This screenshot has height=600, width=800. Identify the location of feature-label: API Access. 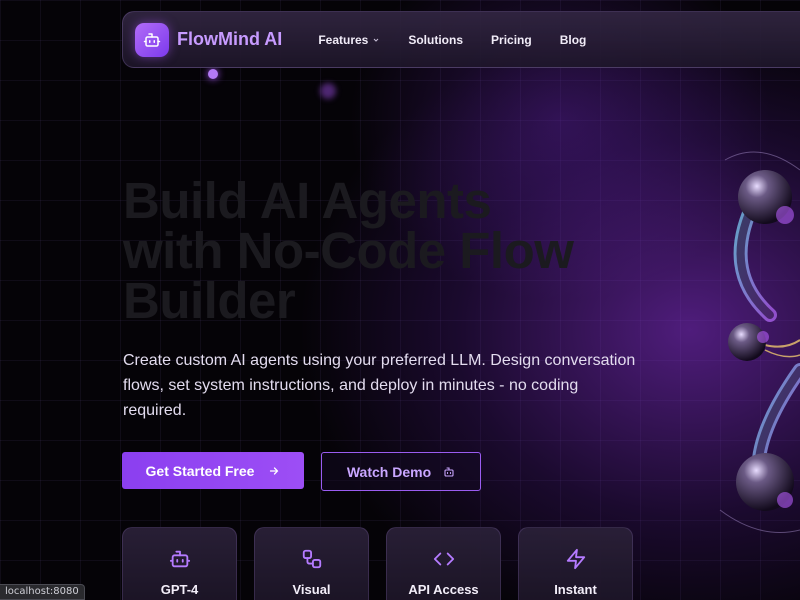
(443, 589).